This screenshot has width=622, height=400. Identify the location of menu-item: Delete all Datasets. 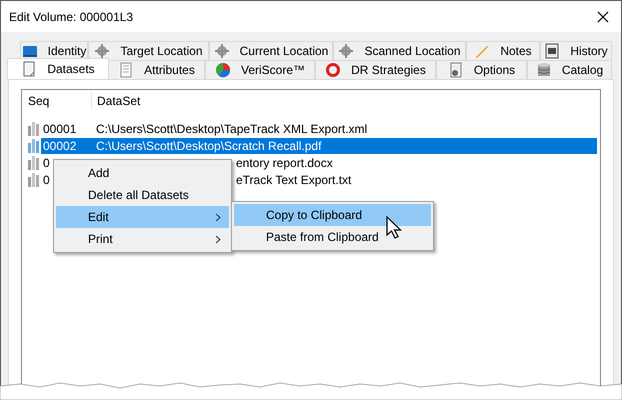
(142, 195).